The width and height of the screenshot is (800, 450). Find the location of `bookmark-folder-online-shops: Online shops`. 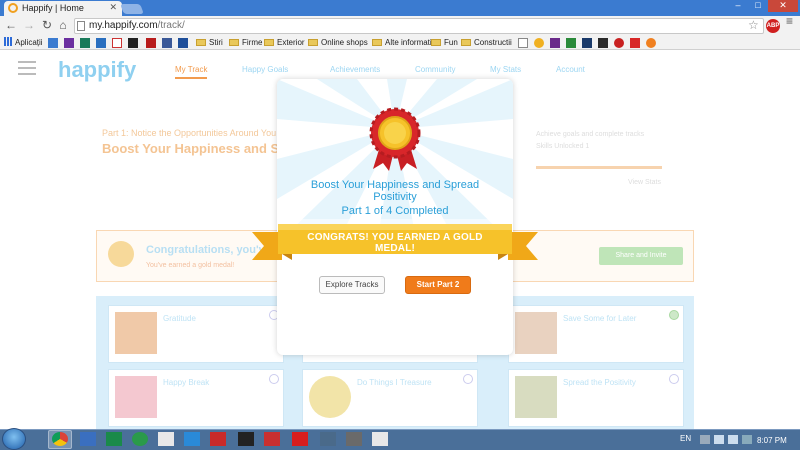

bookmark-folder-online-shops: Online shops is located at coordinates (338, 43).